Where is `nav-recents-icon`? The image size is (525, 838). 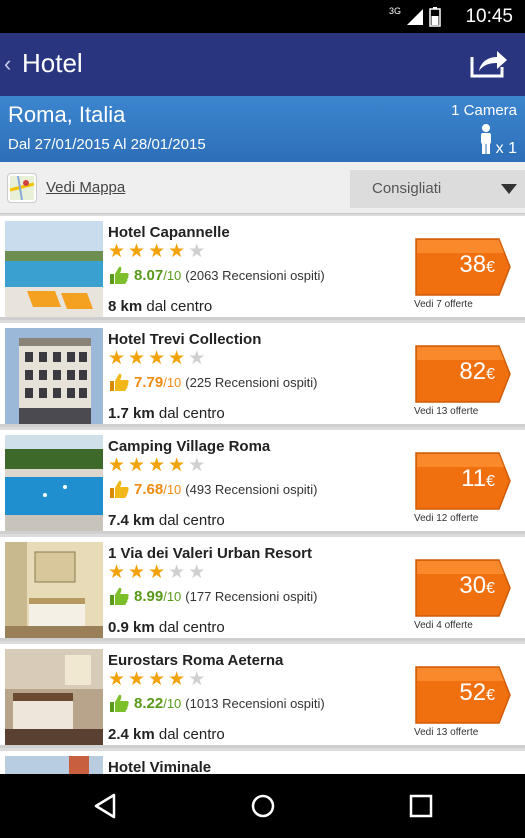 nav-recents-icon is located at coordinates (421, 806).